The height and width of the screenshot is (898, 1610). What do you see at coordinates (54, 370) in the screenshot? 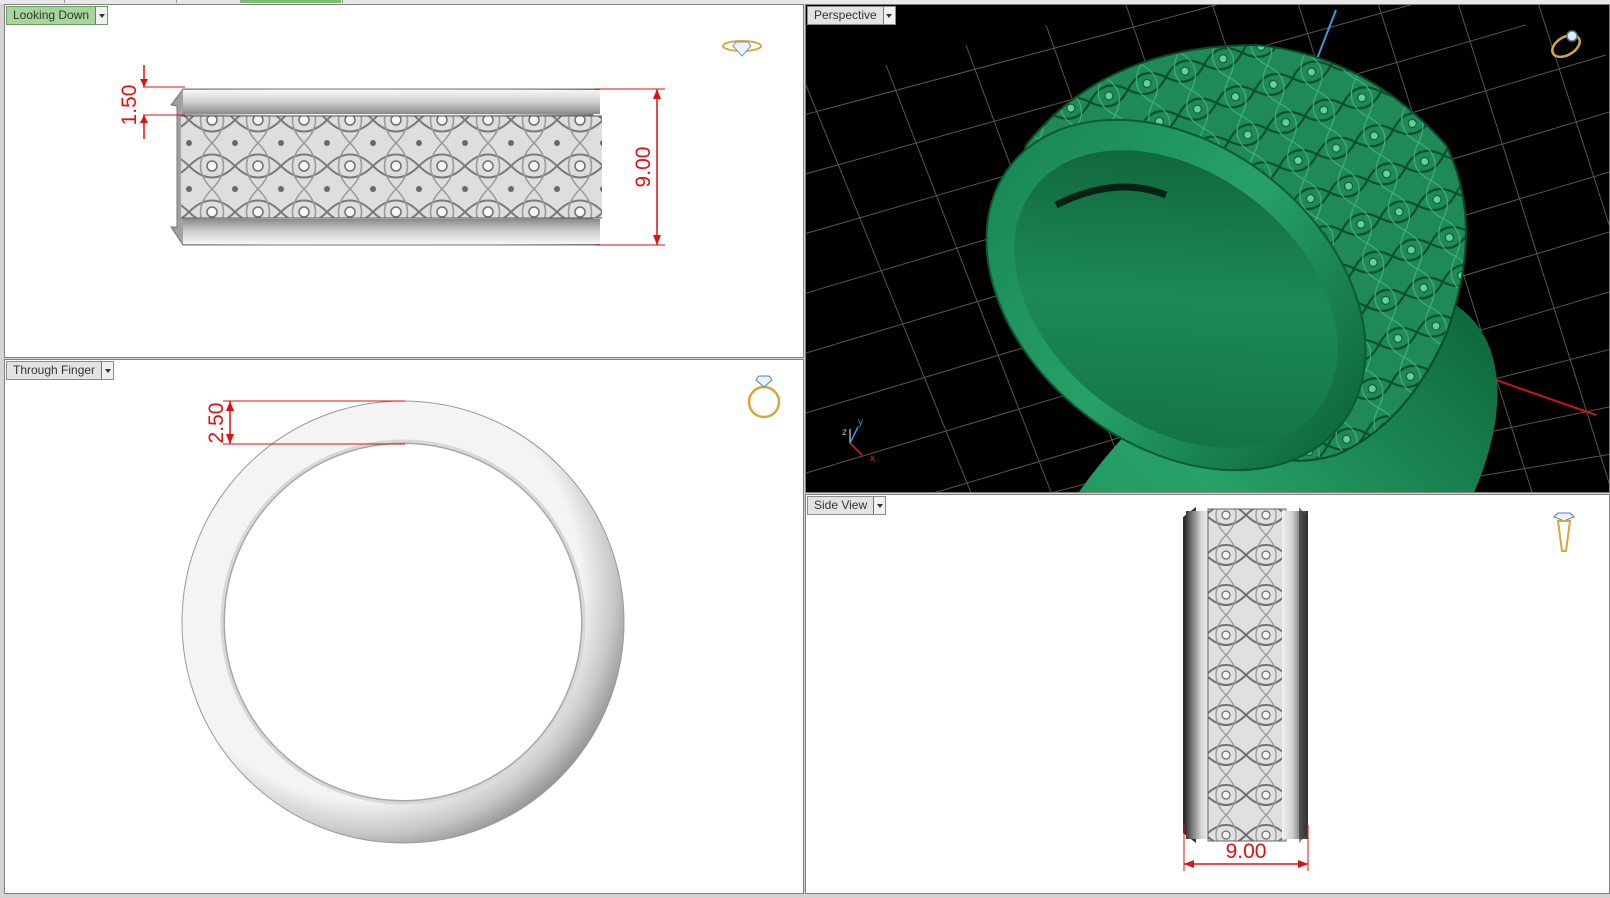
I see `viewport-label: Through Finger` at bounding box center [54, 370].